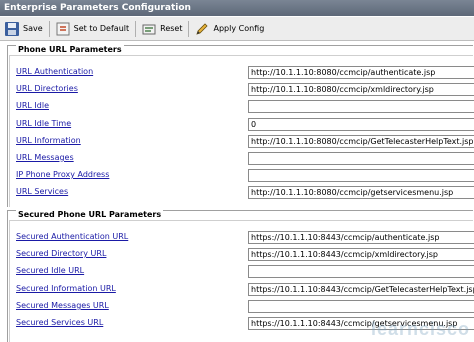 Image resolution: width=474 pixels, height=342 pixels. I want to click on toolbar: Save Set to Default Reset Apply Config, so click(237, 29).